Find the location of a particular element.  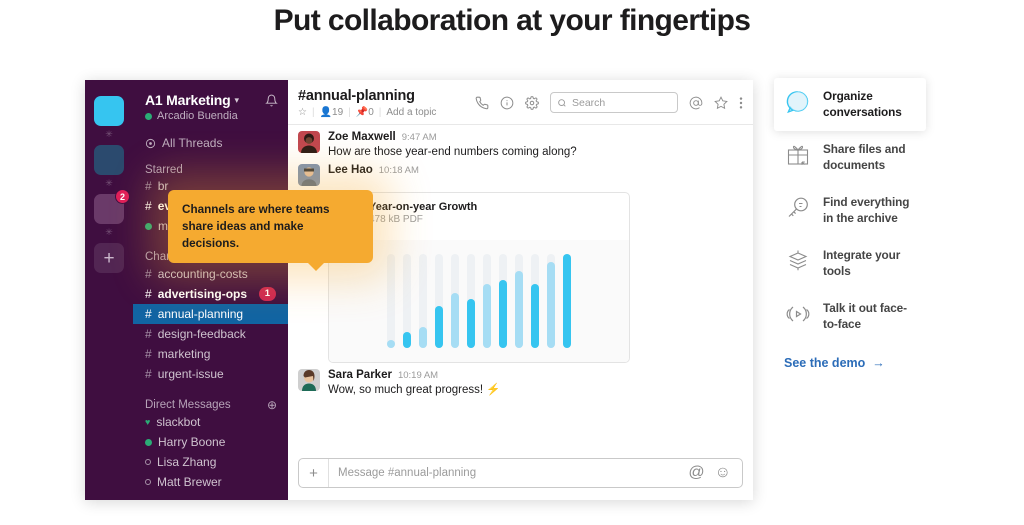

info-icon is located at coordinates (507, 103).